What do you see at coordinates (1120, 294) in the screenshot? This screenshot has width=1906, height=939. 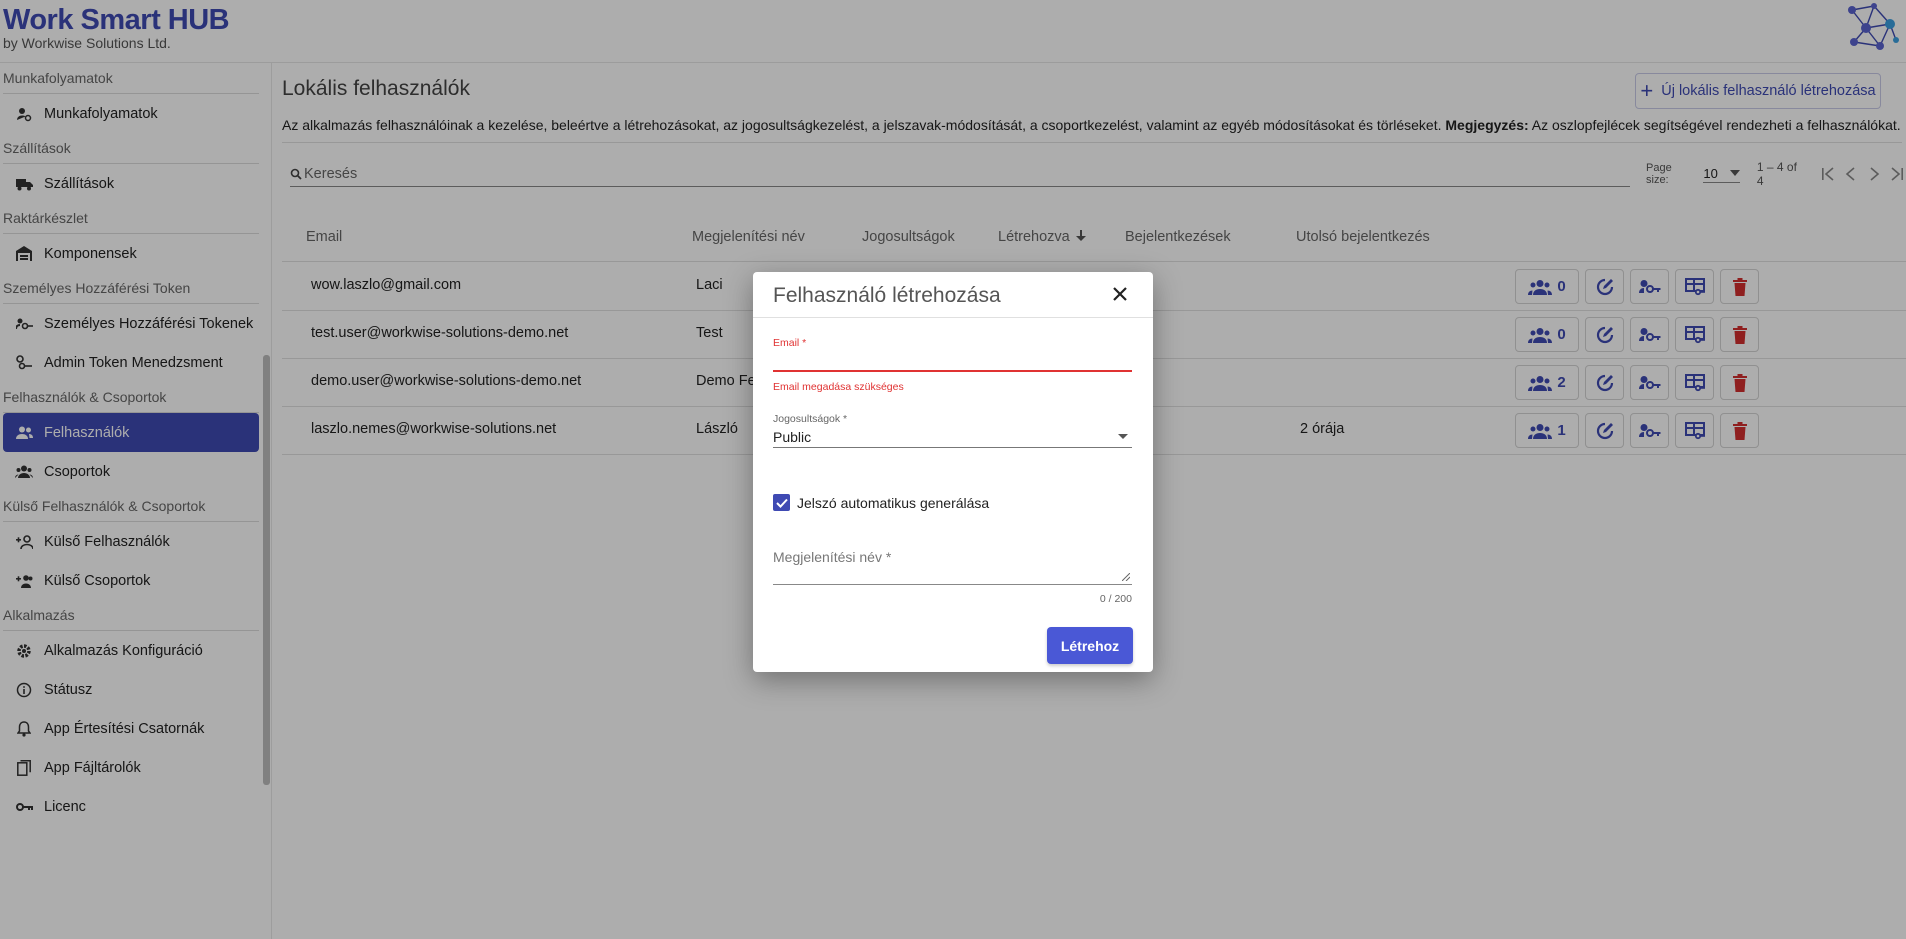 I see `close-icon` at bounding box center [1120, 294].